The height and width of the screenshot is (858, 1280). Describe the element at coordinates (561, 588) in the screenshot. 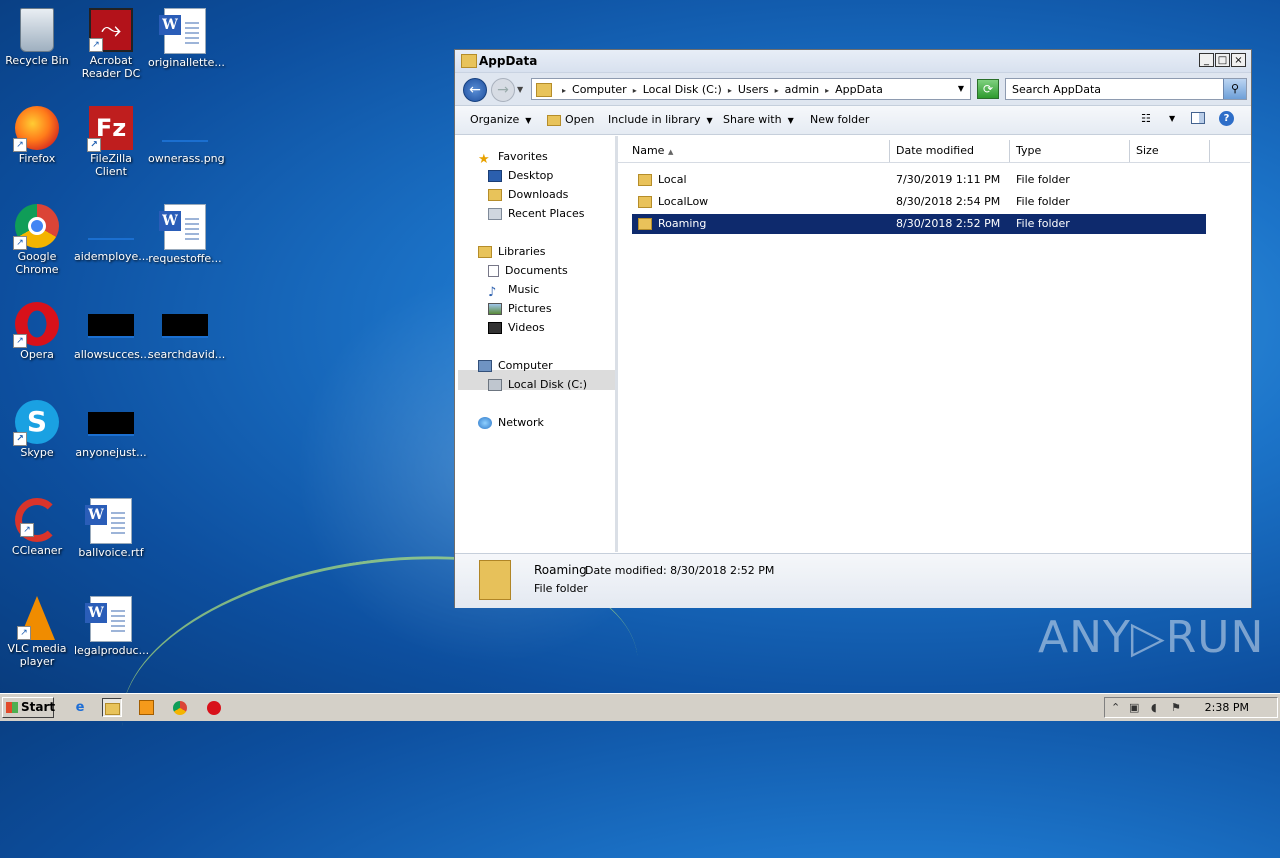

I see `details-type: File folder` at that location.